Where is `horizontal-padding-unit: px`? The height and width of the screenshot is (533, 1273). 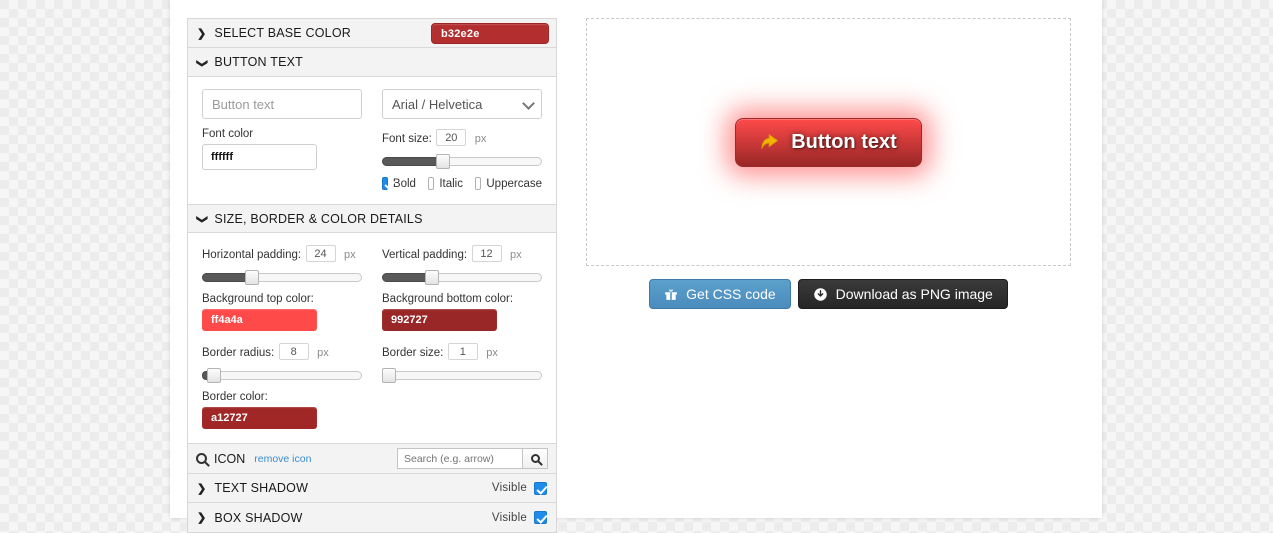 horizontal-padding-unit: px is located at coordinates (350, 255).